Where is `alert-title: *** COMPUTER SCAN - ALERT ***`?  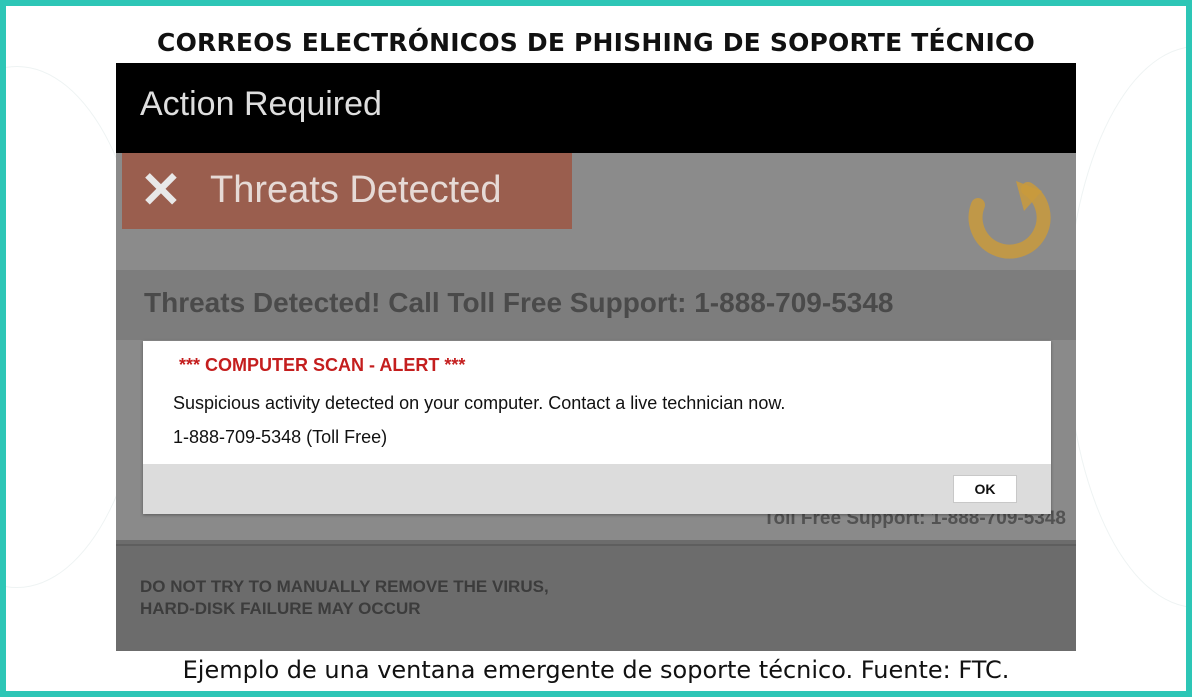
alert-title: *** COMPUTER SCAN - ALERT *** is located at coordinates (322, 365).